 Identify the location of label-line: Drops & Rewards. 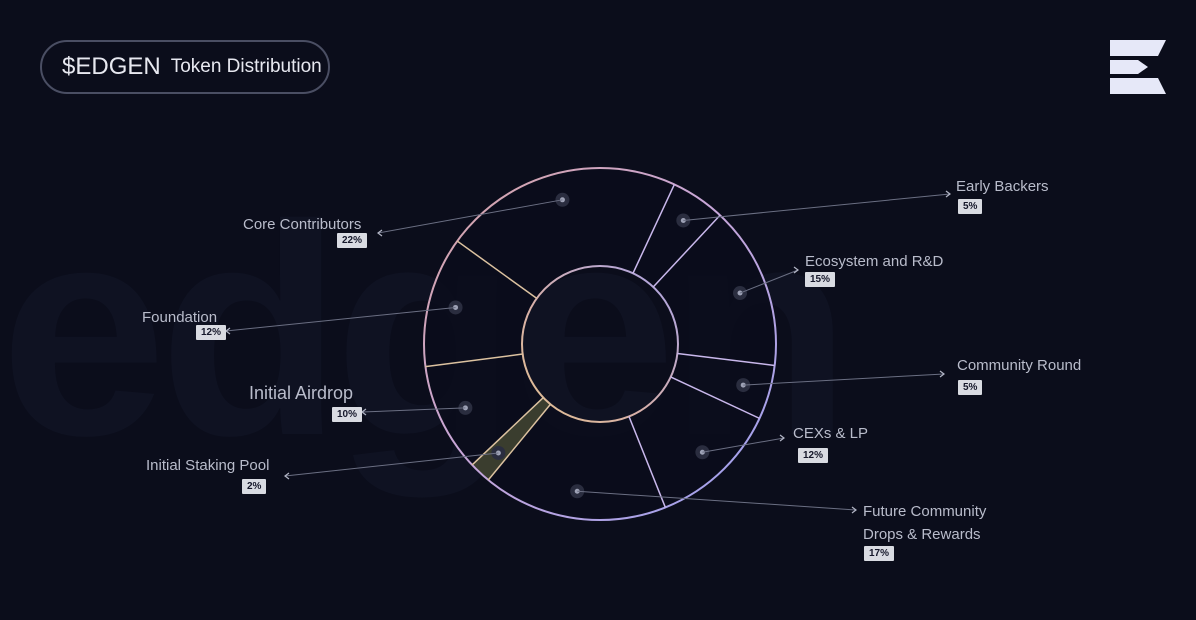
(922, 534).